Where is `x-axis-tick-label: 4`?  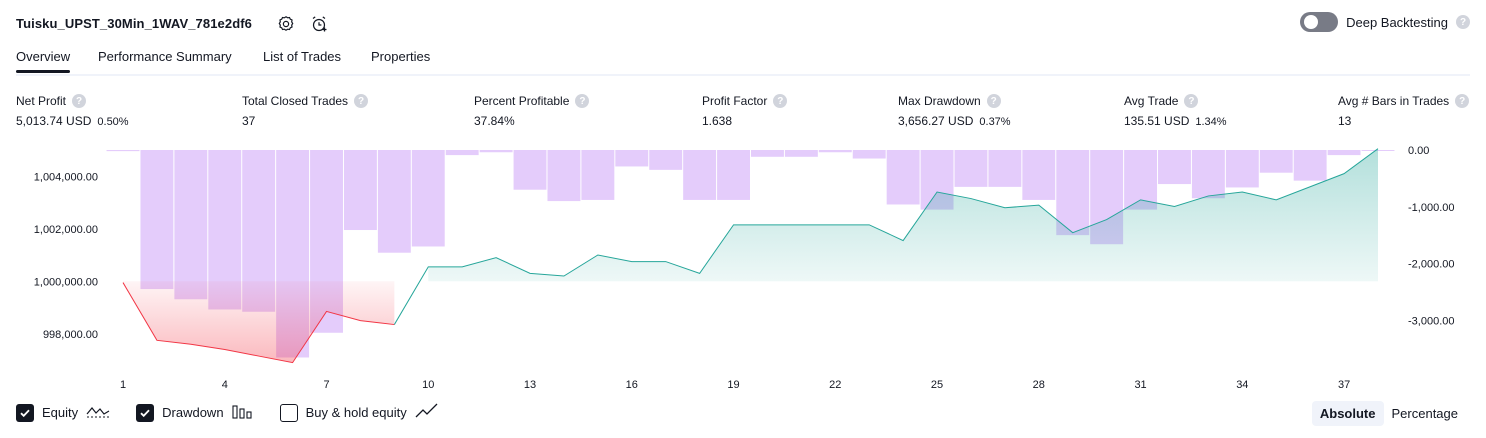
x-axis-tick-label: 4 is located at coordinates (225, 385).